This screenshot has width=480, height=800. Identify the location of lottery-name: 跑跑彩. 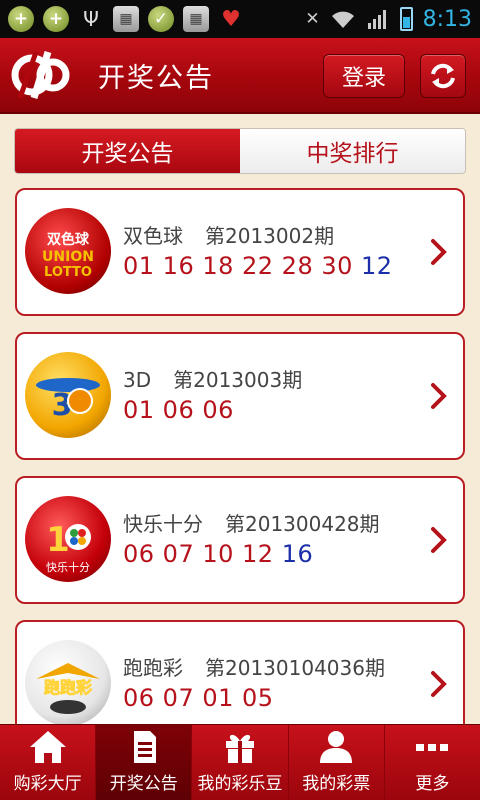
(153, 668).